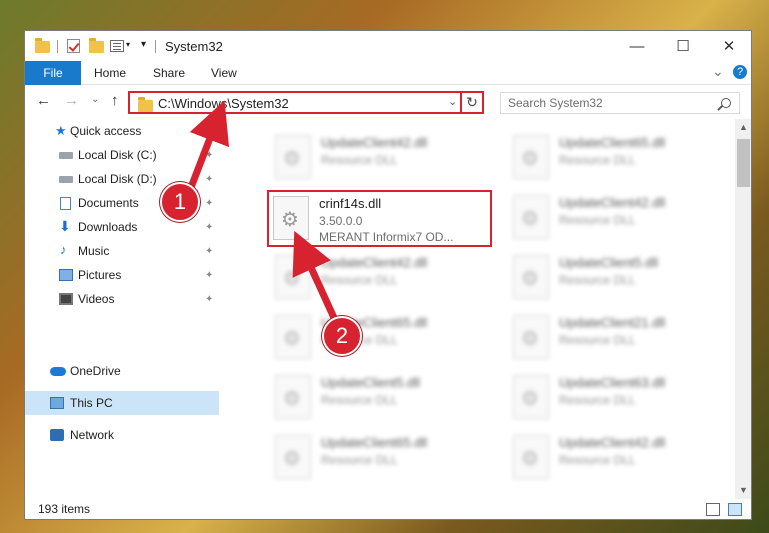 This screenshot has width=769, height=533. I want to click on customize-toolbar-icon, so click(117, 46).